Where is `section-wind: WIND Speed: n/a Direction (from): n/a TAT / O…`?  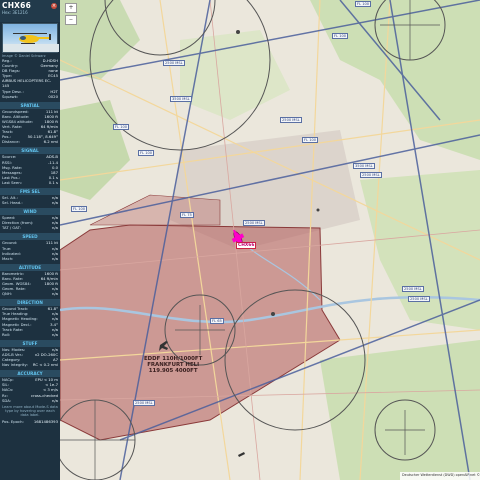 section-wind: WIND Speed: n/a Direction (from): n/a TAT / O… is located at coordinates (30, 219).